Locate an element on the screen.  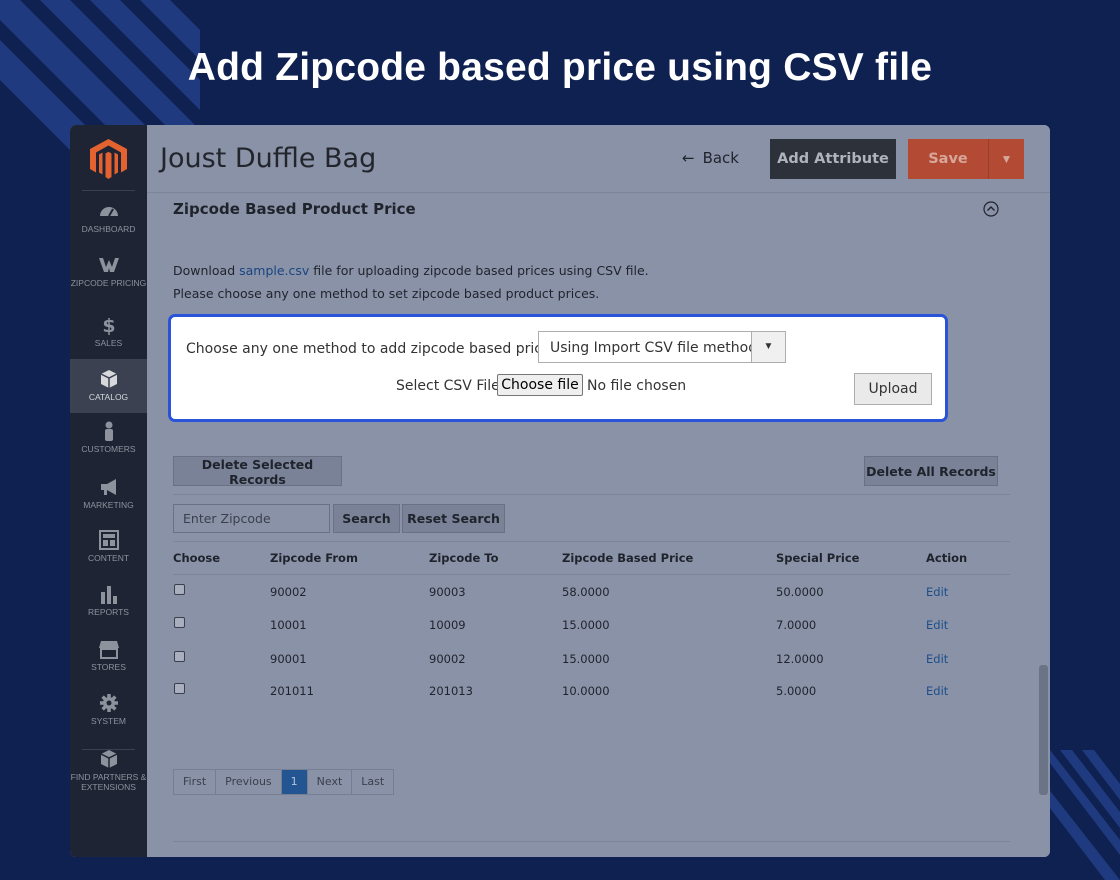
sidebar-item-zipcode-pricing: ZIPCODE PRICING is located at coordinates (108, 282).